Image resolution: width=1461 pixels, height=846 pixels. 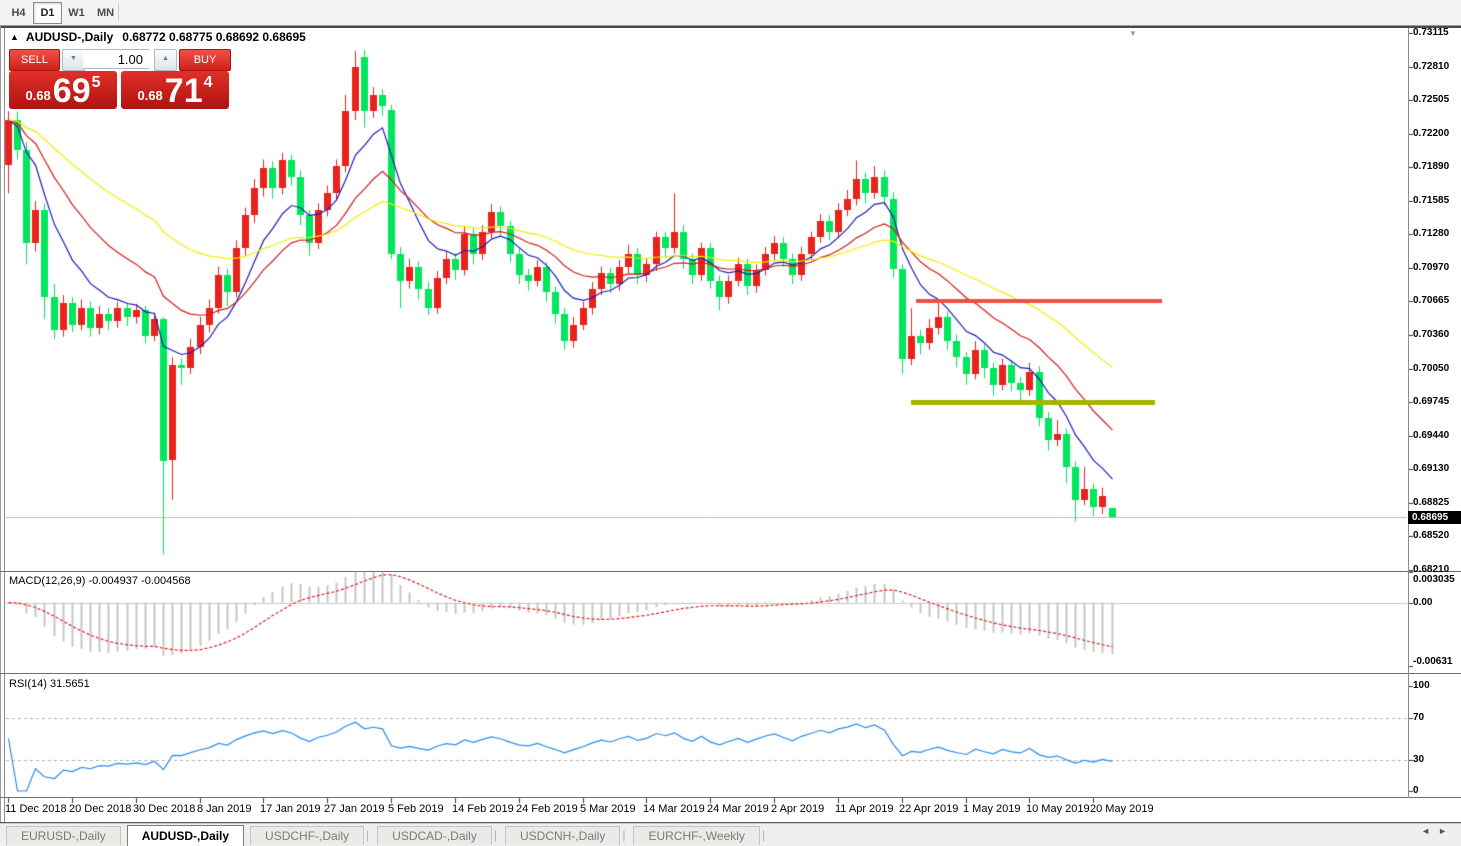 What do you see at coordinates (49, 684) in the screenshot?
I see `rsi-indicator-label: RSI(14) 31.5651` at bounding box center [49, 684].